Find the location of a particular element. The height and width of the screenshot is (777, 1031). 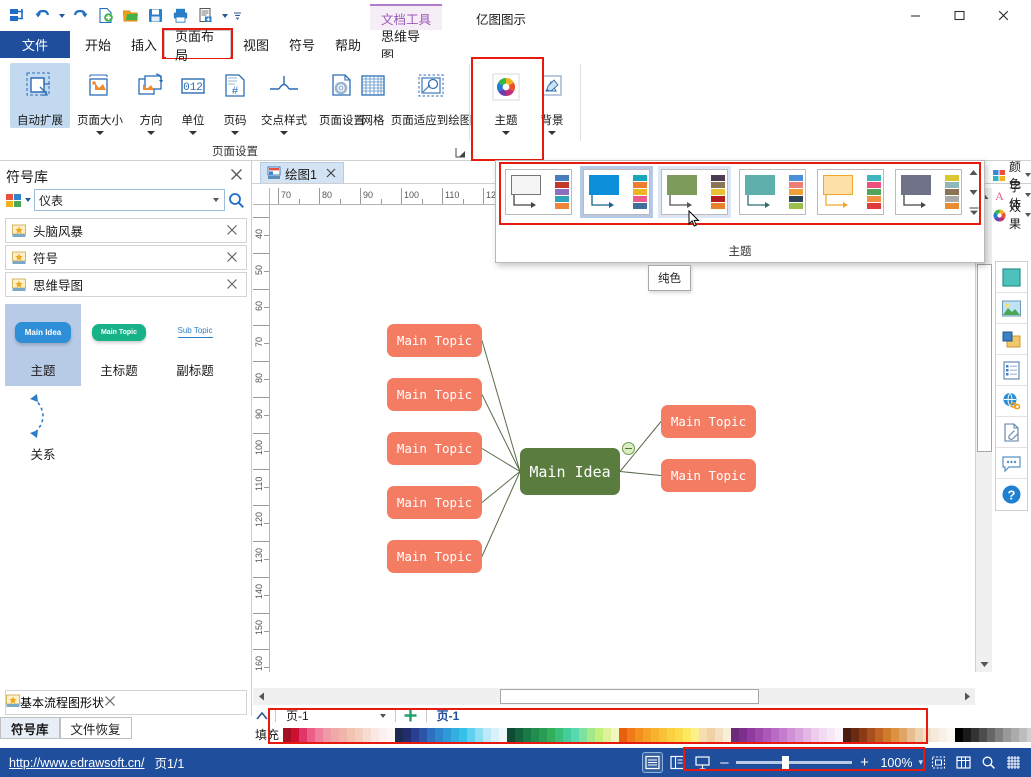

horizontal-scrollbar-thumb is located at coordinates (629, 696).